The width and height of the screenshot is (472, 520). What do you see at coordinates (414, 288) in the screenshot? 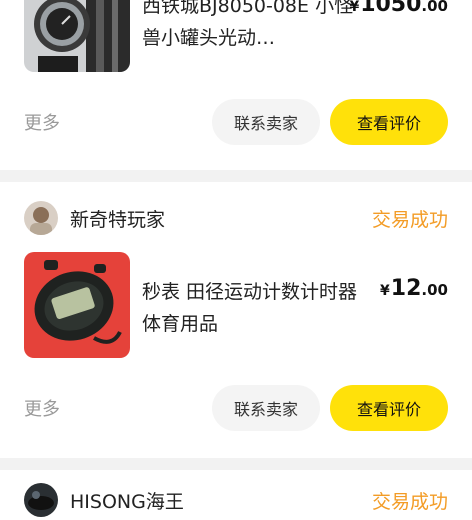
I see `product-price: ¥12.00` at bounding box center [414, 288].